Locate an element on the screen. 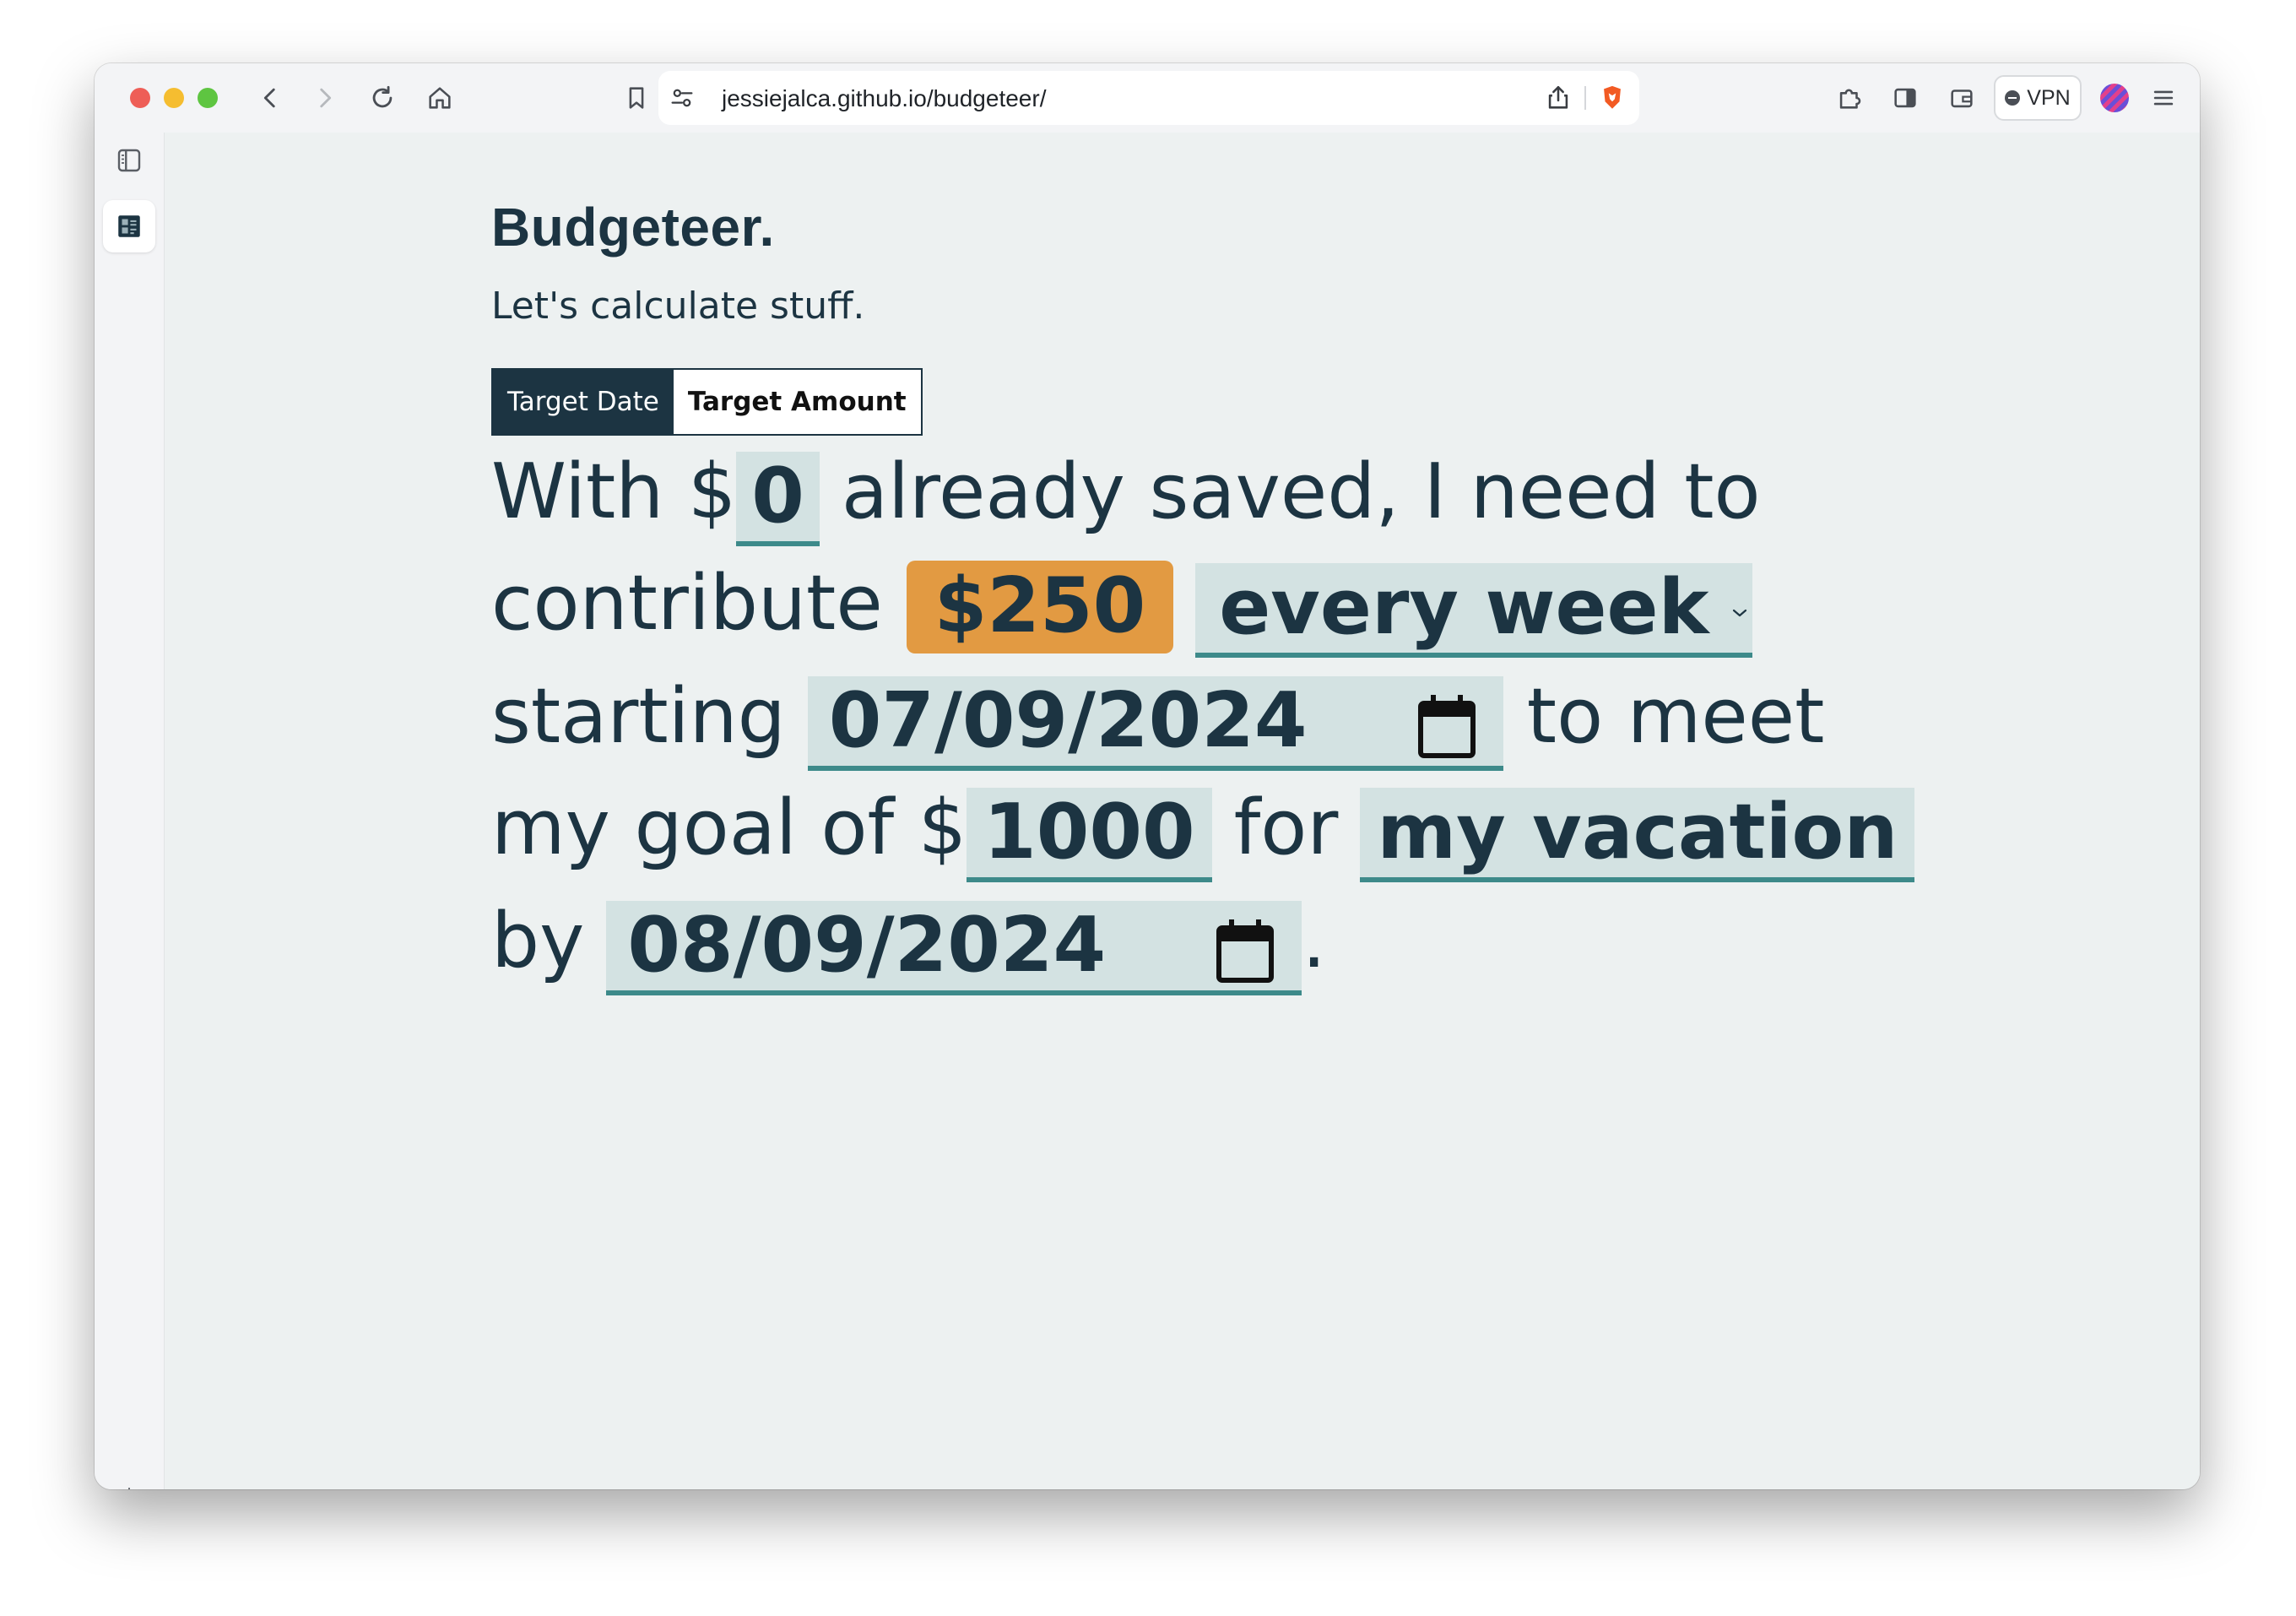 The image size is (2296, 1616). wallet-icon is located at coordinates (1962, 98).